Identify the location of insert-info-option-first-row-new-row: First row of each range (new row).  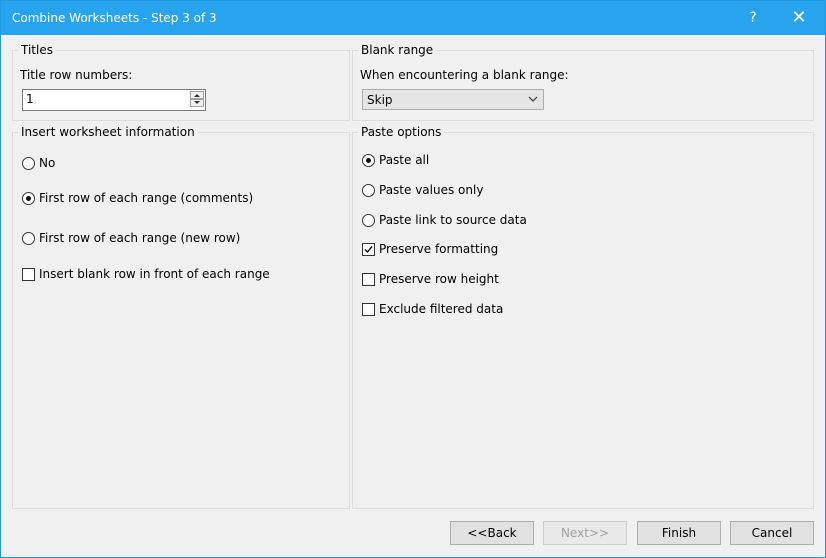
(131, 238).